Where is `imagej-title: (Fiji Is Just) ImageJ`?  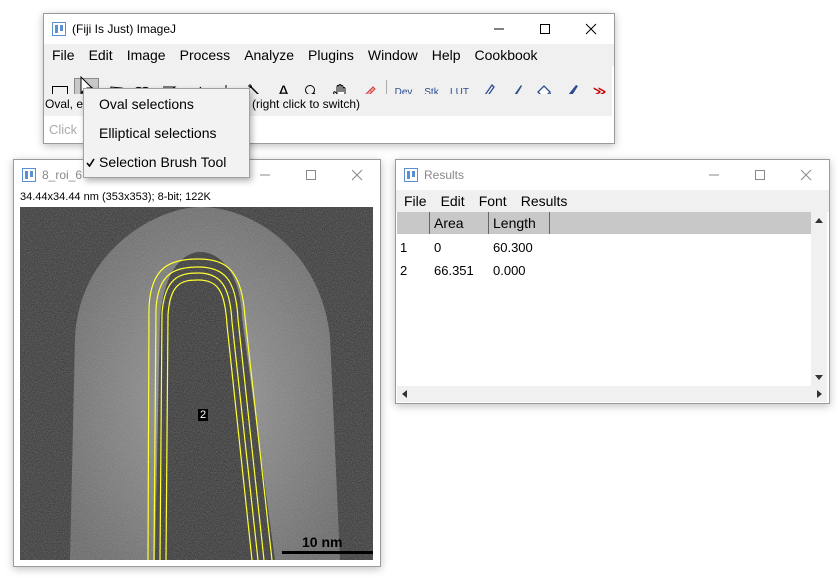
imagej-title: (Fiji Is Just) ImageJ is located at coordinates (124, 29).